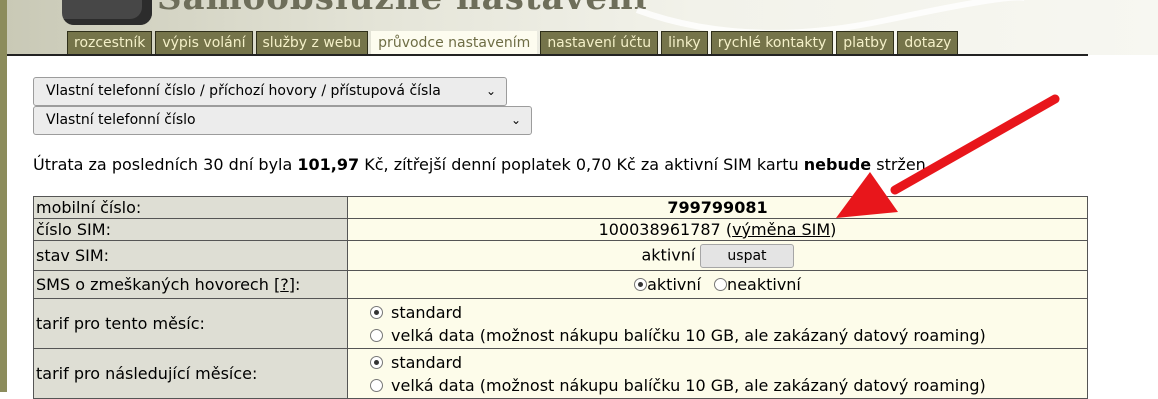 Image resolution: width=1158 pixels, height=399 pixels. What do you see at coordinates (865, 42) in the screenshot?
I see `tab-platby: platby` at bounding box center [865, 42].